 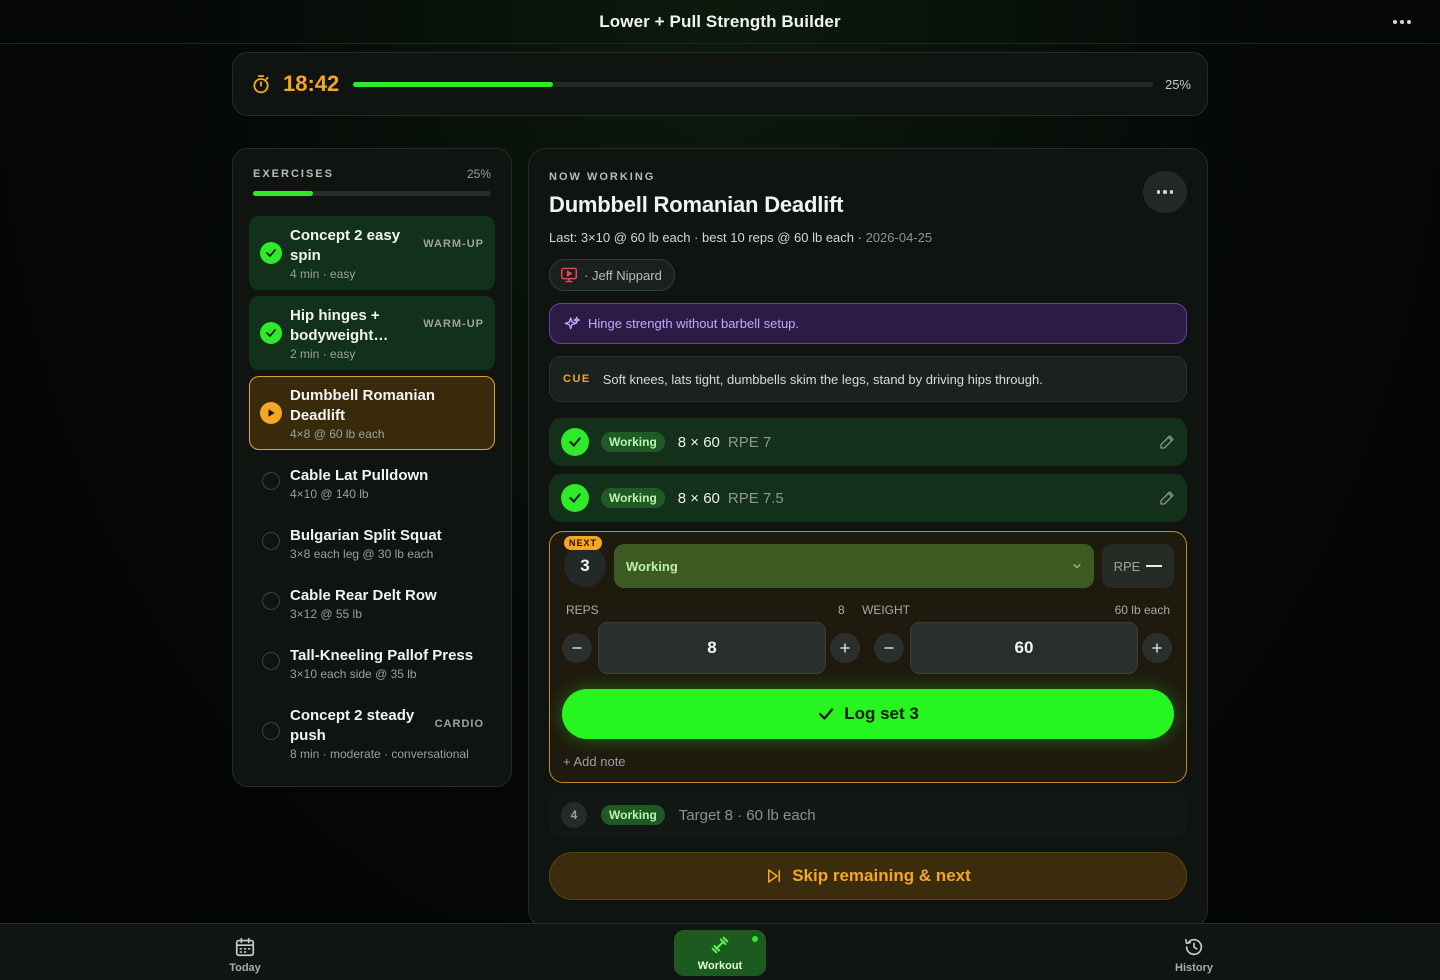 I want to click on creator-video-chip: · Jeff Nippard, so click(x=612, y=275).